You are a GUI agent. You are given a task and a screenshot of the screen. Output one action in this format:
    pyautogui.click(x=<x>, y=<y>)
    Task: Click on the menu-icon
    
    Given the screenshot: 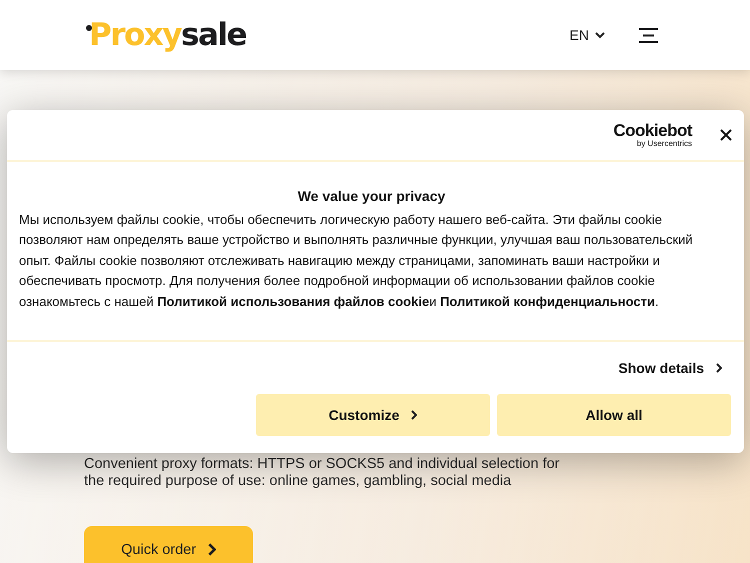 What is the action you would take?
    pyautogui.click(x=648, y=35)
    